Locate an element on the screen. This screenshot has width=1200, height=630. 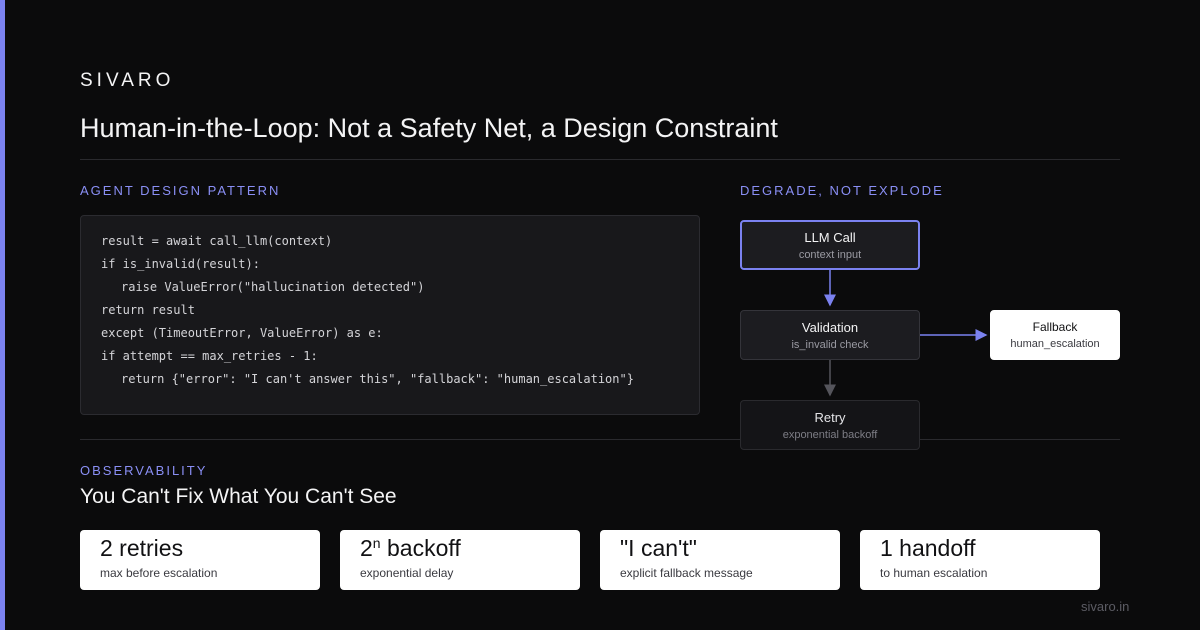
stat-caption: max before escalation is located at coordinates (159, 573).